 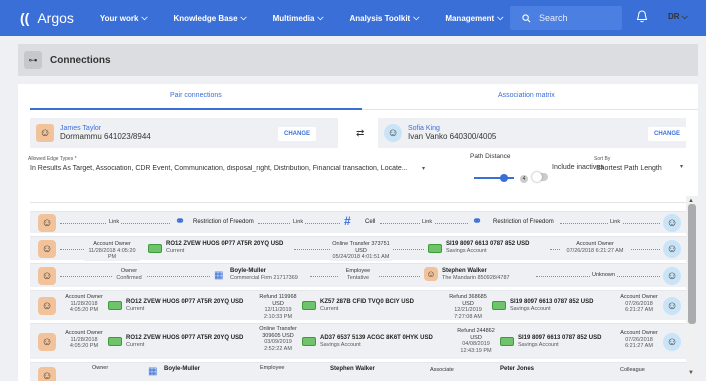 I want to click on edge-types-label: Allowed Edge Types *, so click(x=52, y=159).